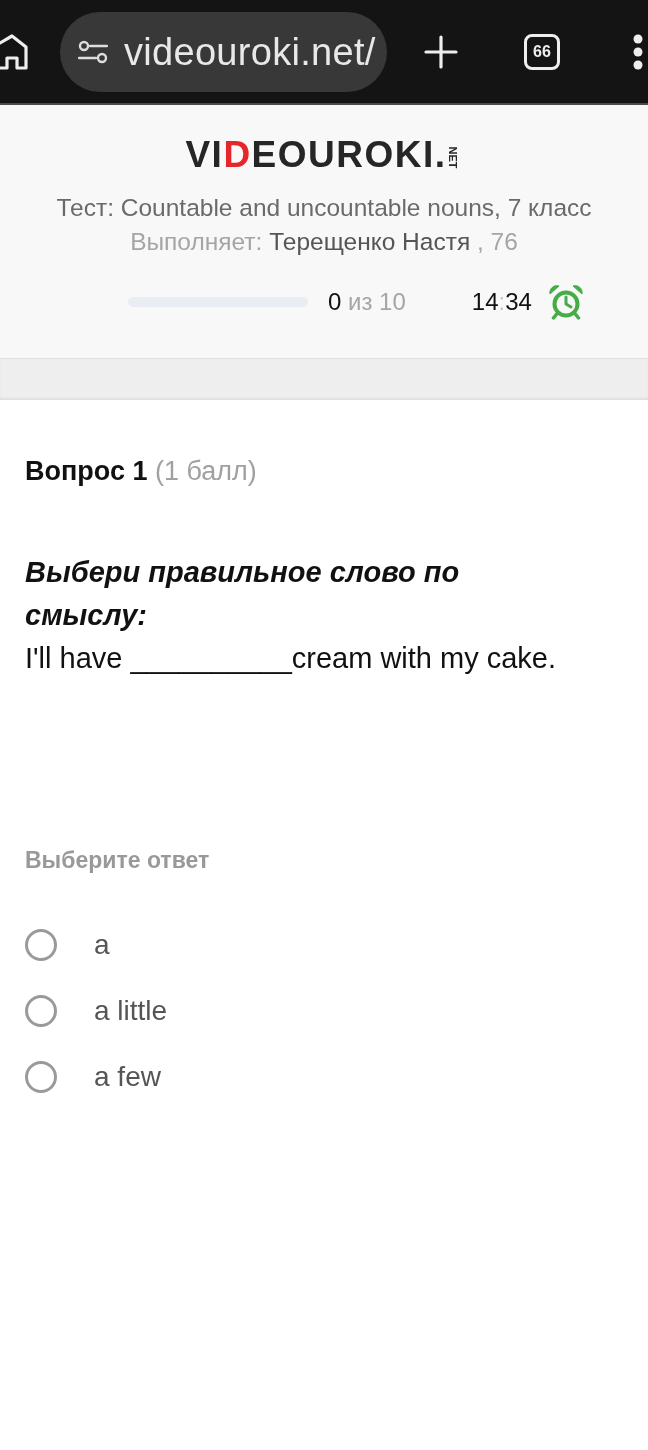 The height and width of the screenshot is (1450, 648). What do you see at coordinates (324, 242) in the screenshot?
I see `performer-line: Выполняет: Терещенко Настя , 76` at bounding box center [324, 242].